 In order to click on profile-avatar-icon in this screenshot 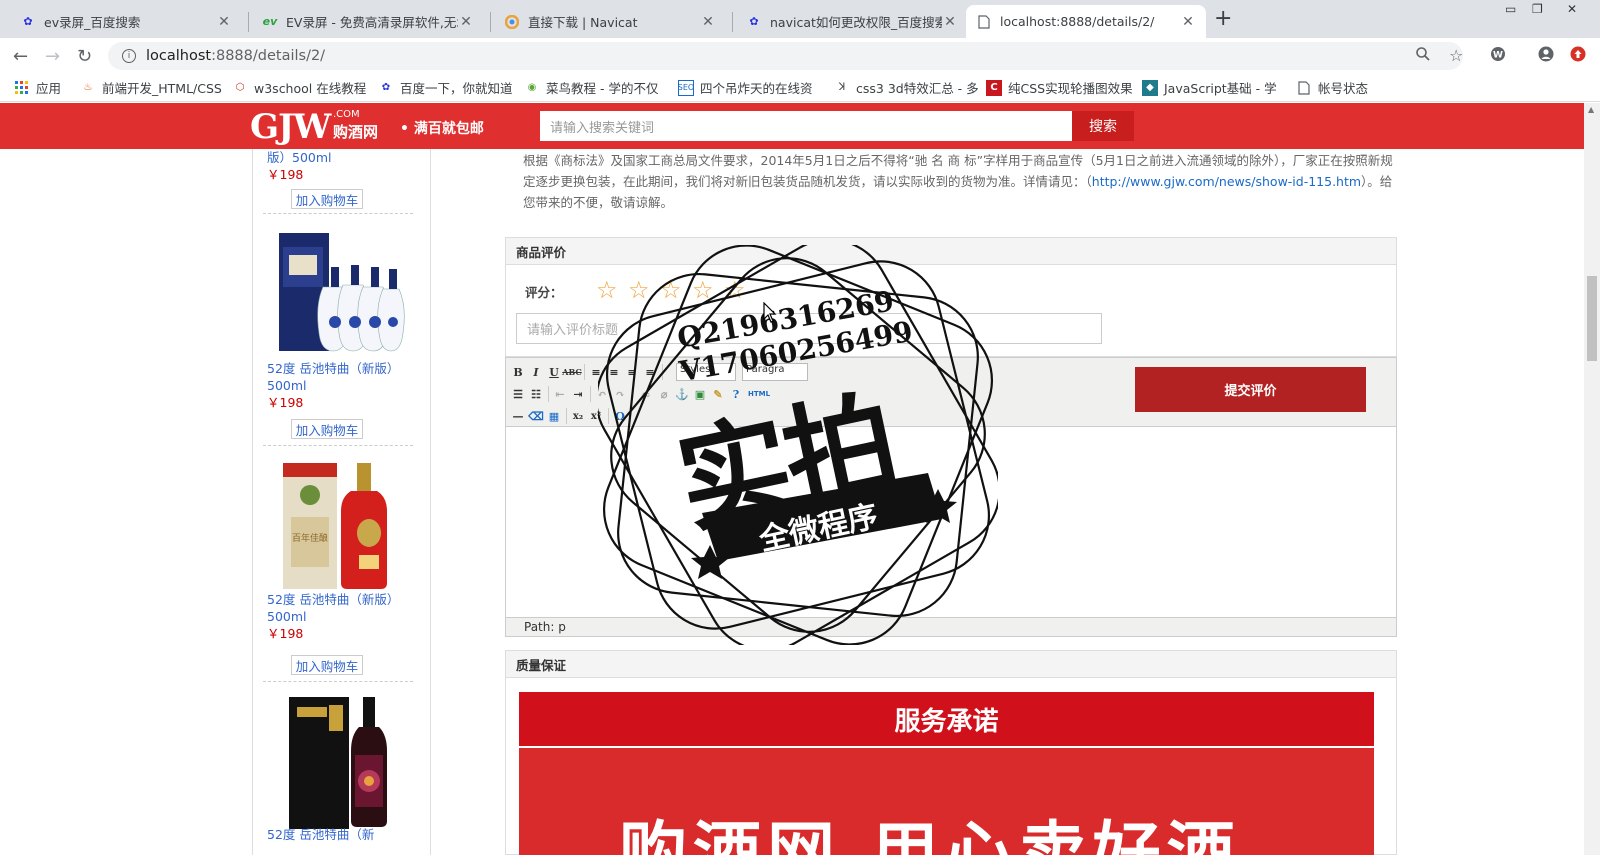, I will do `click(1546, 56)`.